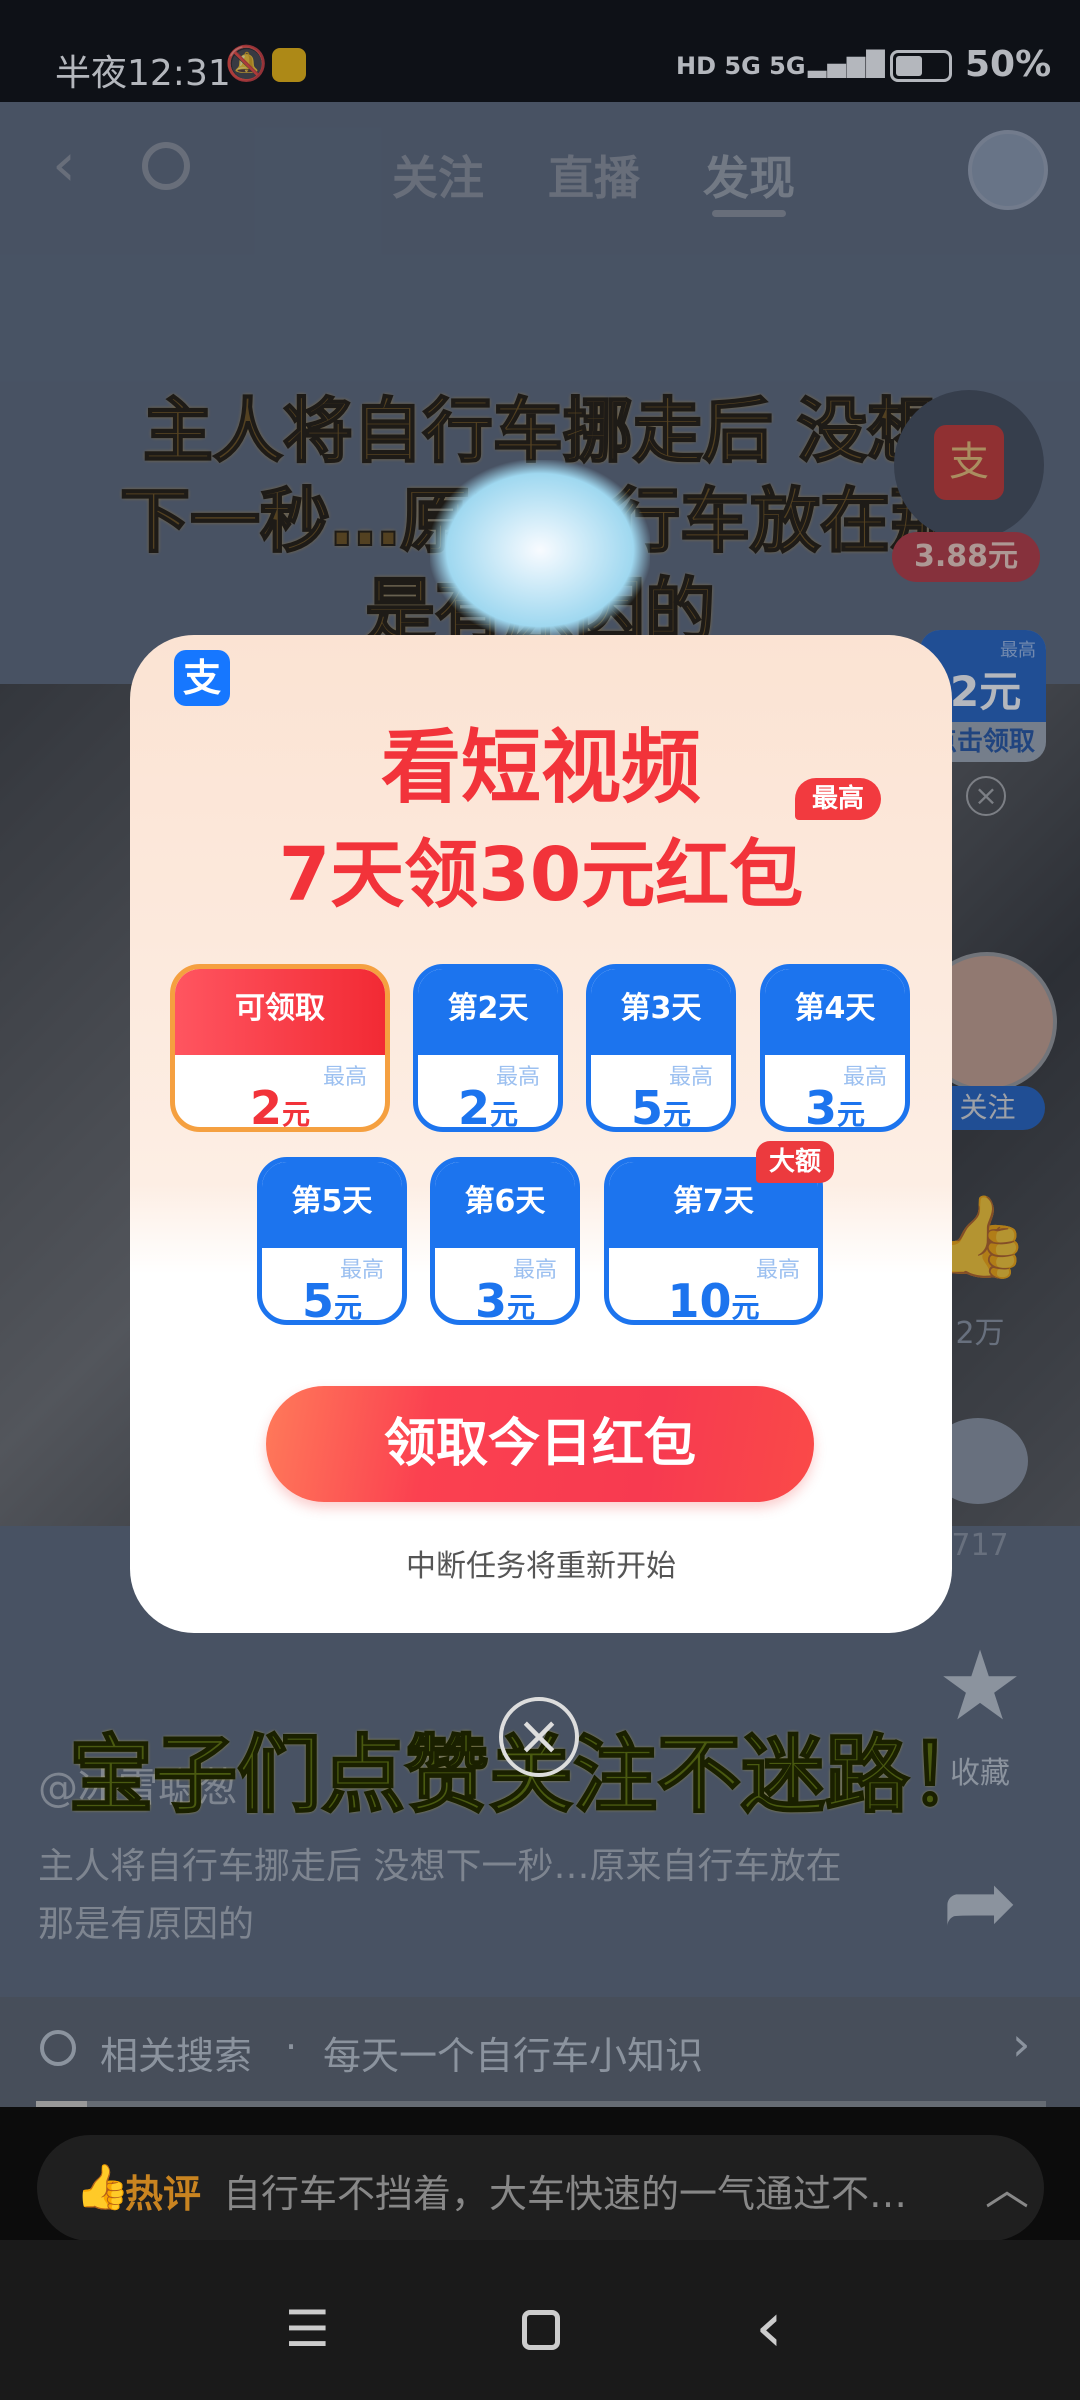  I want to click on system-nav-bar: ☰ ‹, so click(540, 2320).